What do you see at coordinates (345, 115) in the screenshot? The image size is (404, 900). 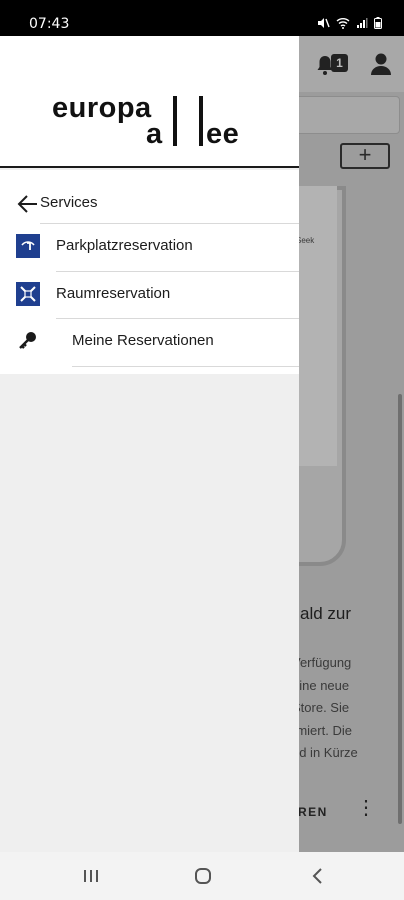 I see `search-bar` at bounding box center [345, 115].